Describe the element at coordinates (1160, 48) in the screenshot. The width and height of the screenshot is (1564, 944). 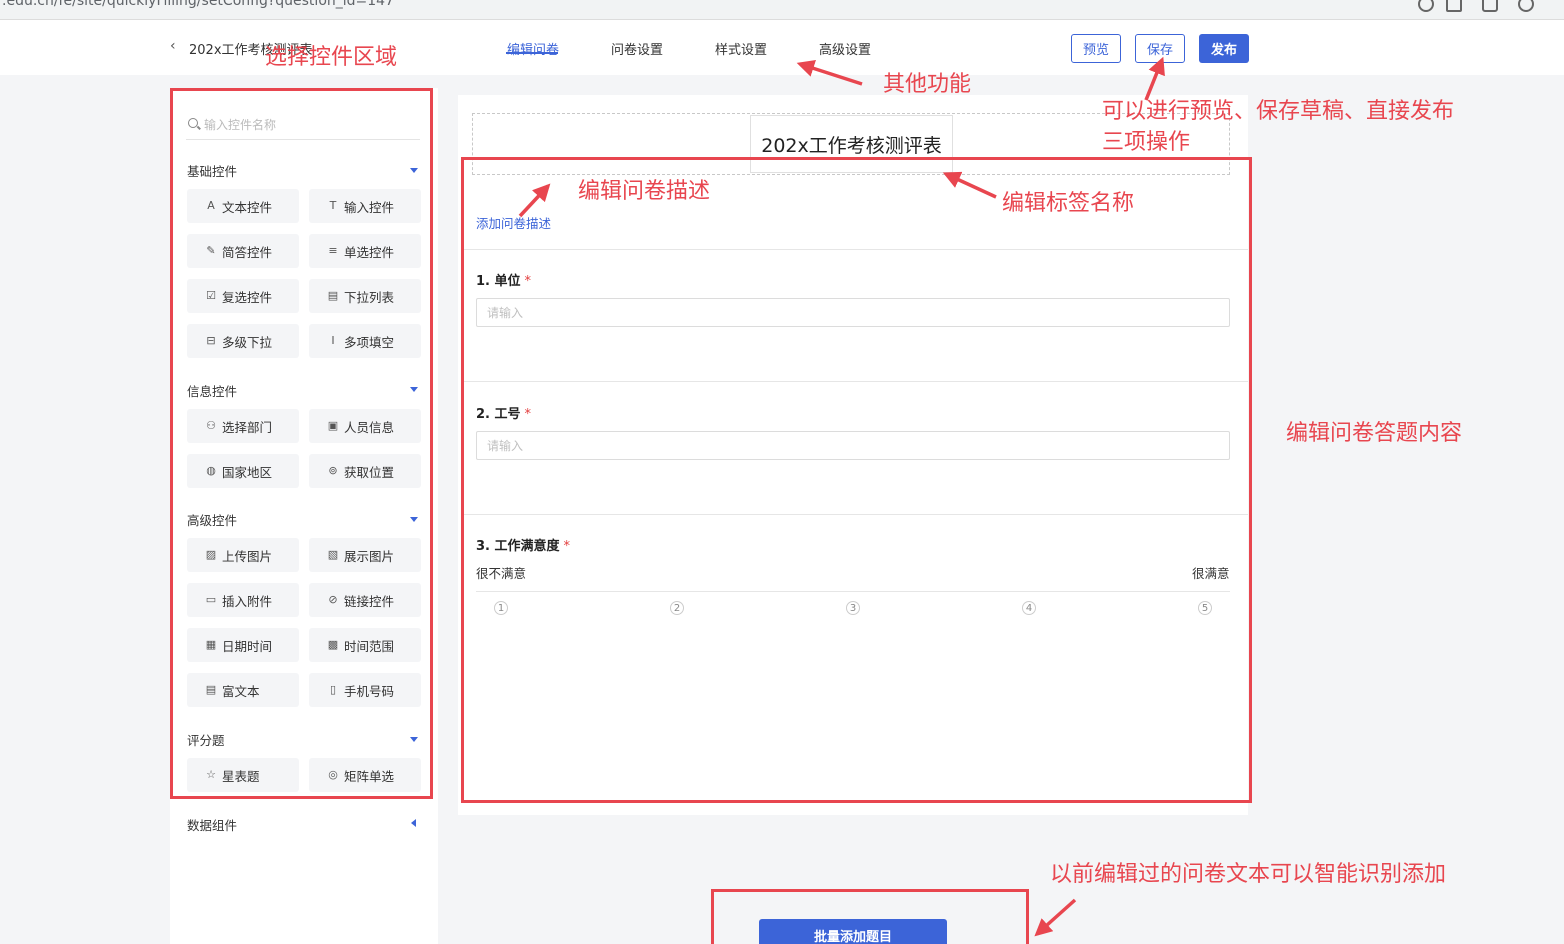
I see `save-button: 保存` at that location.